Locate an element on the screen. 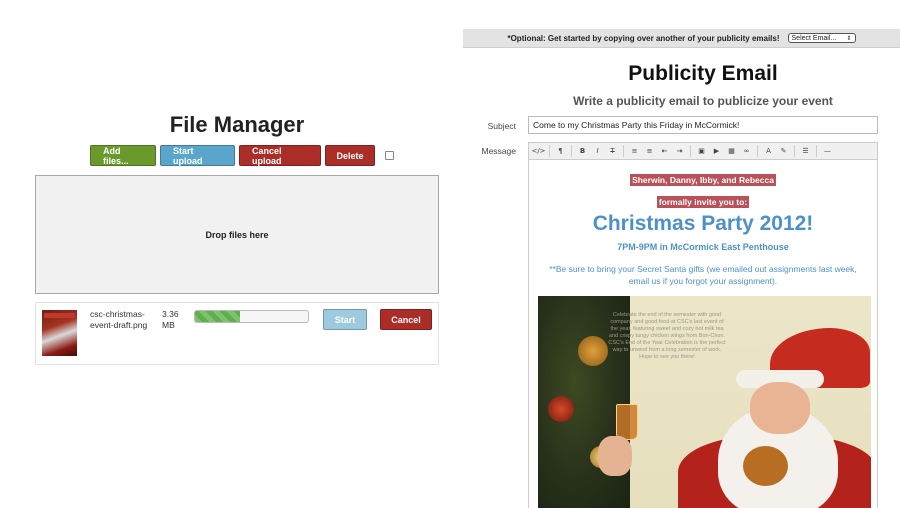 Image resolution: width=900 pixels, height=508 pixels. hosts-line: Sherwin, Danny, Ibby, and Rebecca is located at coordinates (703, 179).